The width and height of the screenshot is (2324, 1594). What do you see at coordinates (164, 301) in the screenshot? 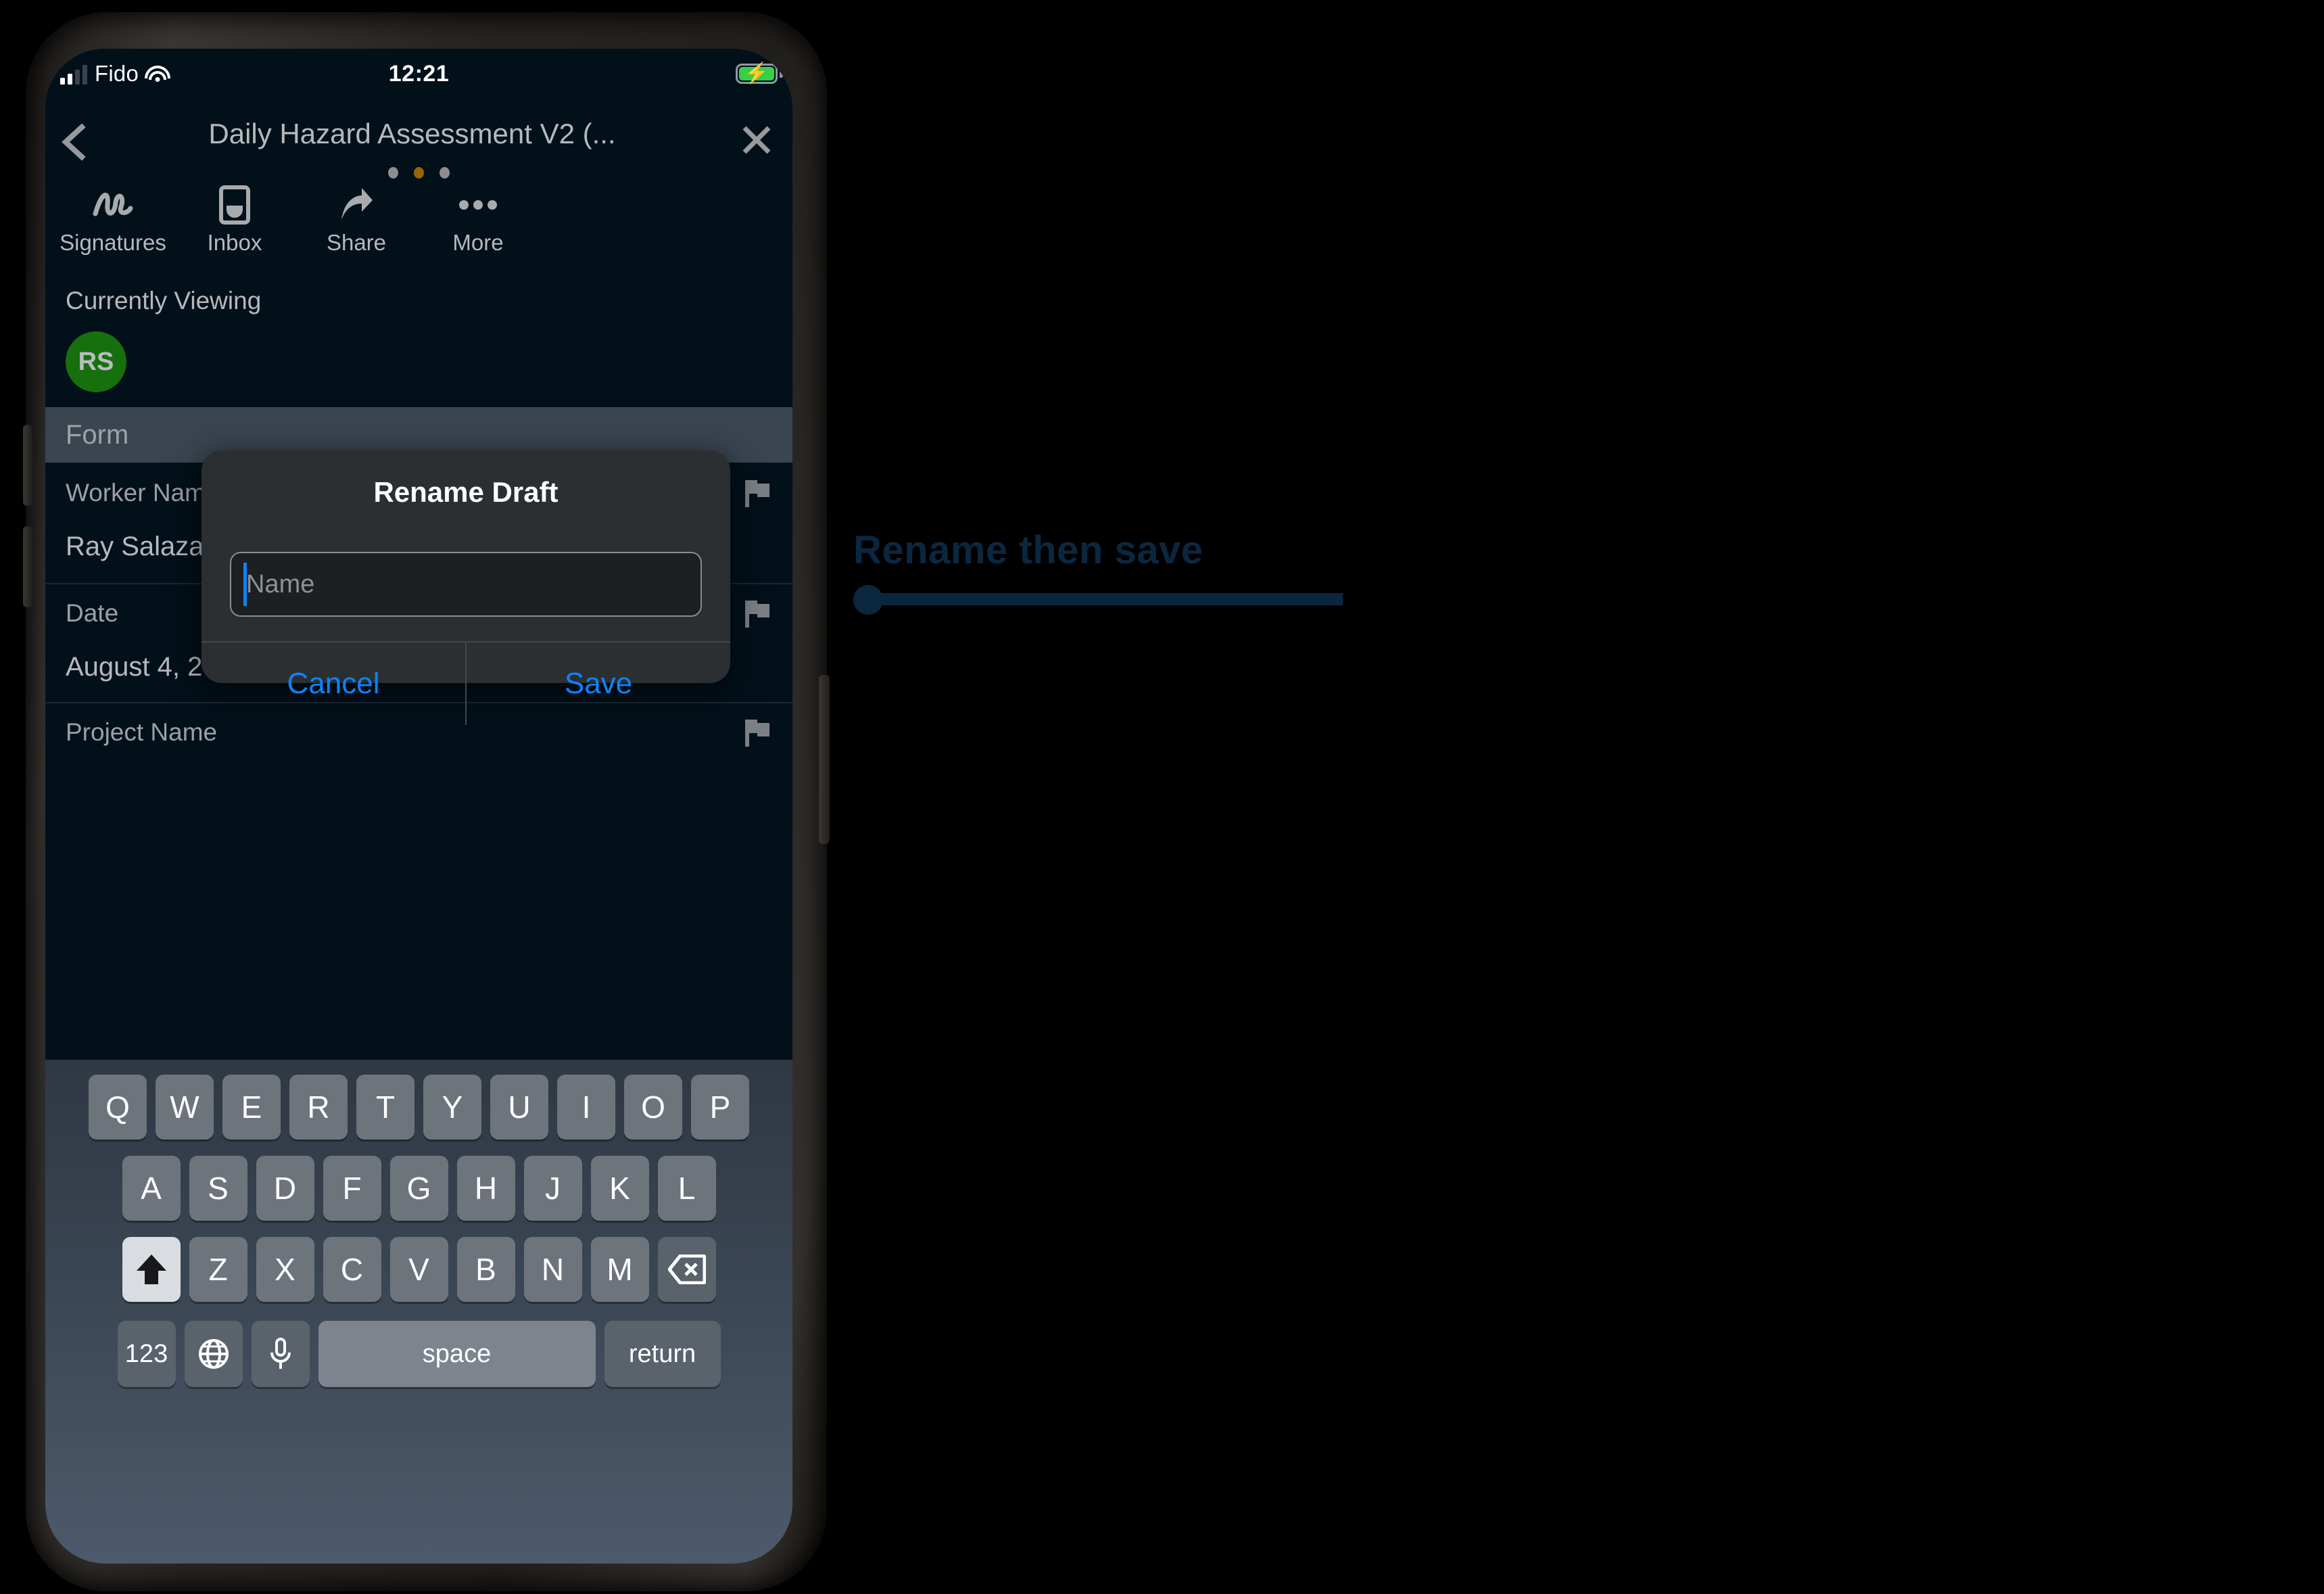
I see `currently-viewing-heading: Currently Viewing` at bounding box center [164, 301].